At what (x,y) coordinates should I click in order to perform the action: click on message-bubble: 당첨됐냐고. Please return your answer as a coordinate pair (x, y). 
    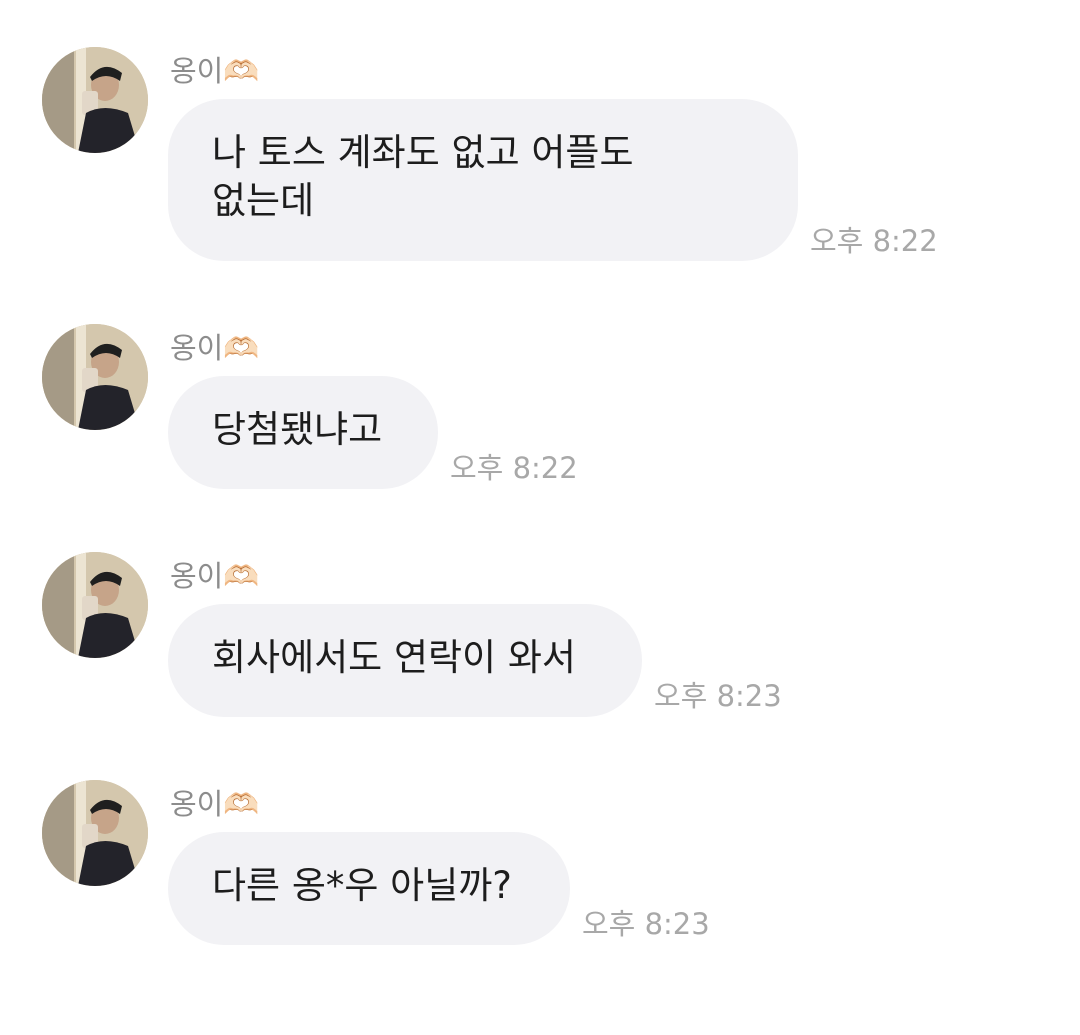
    Looking at the image, I should click on (303, 432).